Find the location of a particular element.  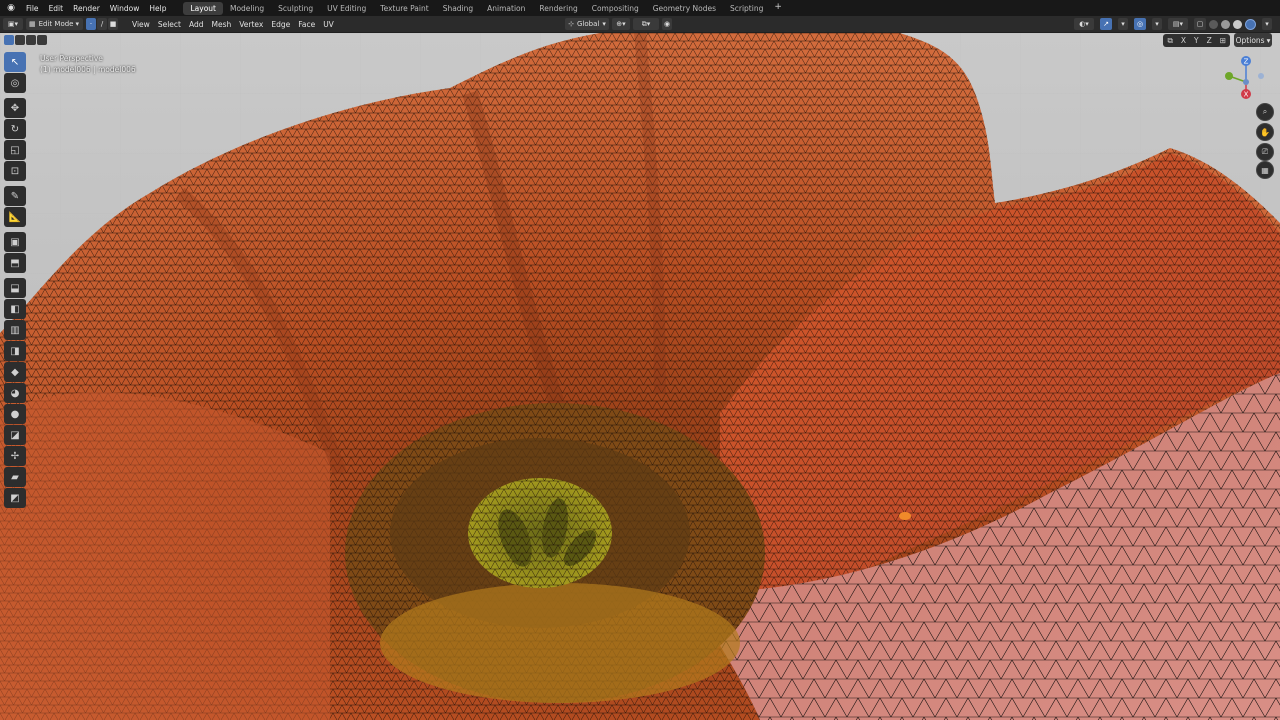

axis-z-button: Z is located at coordinates (1209, 40).